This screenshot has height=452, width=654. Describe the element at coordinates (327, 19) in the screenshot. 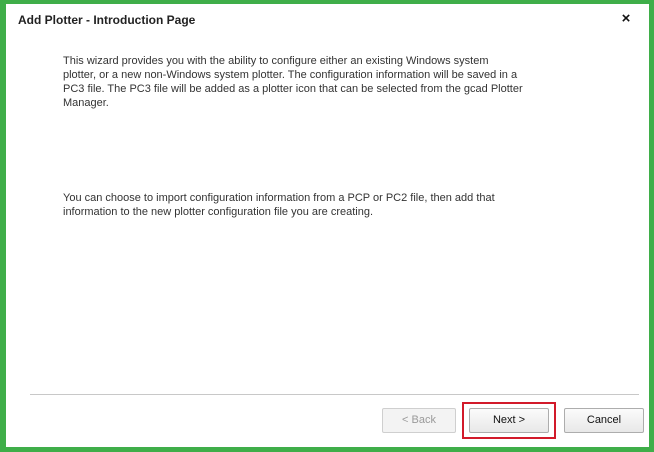

I see `title-bar: Add Plotter - Introduction Page ×` at that location.